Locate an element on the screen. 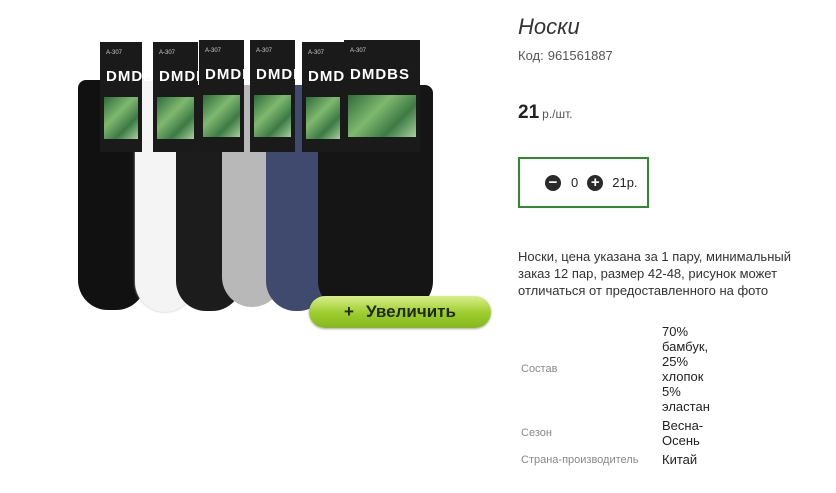 The height and width of the screenshot is (493, 836). zoom-button: + Увеличить is located at coordinates (400, 312).